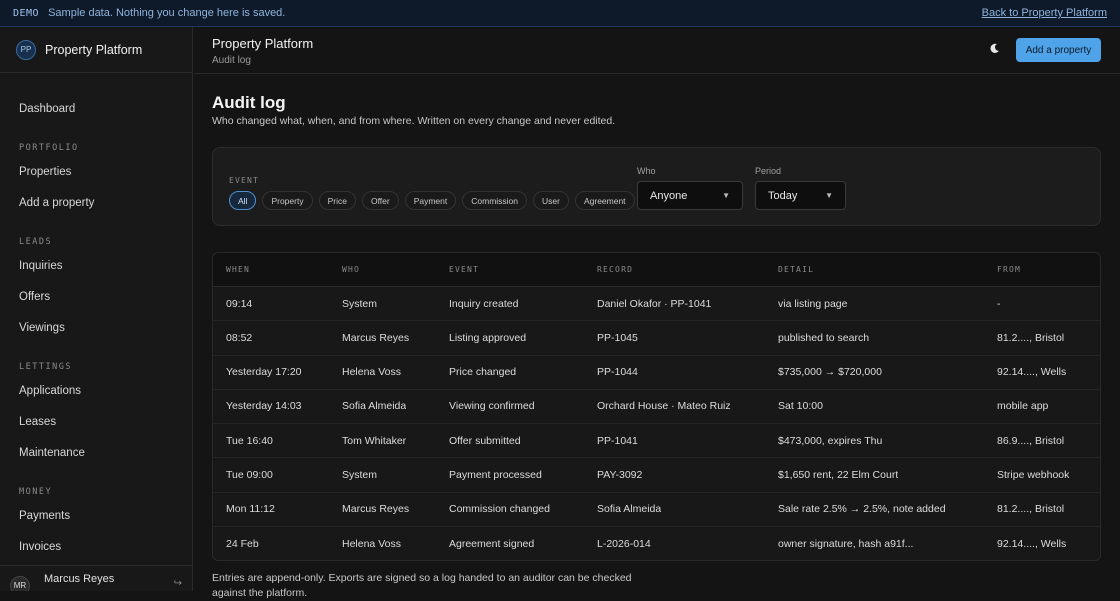 The width and height of the screenshot is (1120, 601). Describe the element at coordinates (96, 202) in the screenshot. I see `sidebar-item-add-property: Add a property` at that location.